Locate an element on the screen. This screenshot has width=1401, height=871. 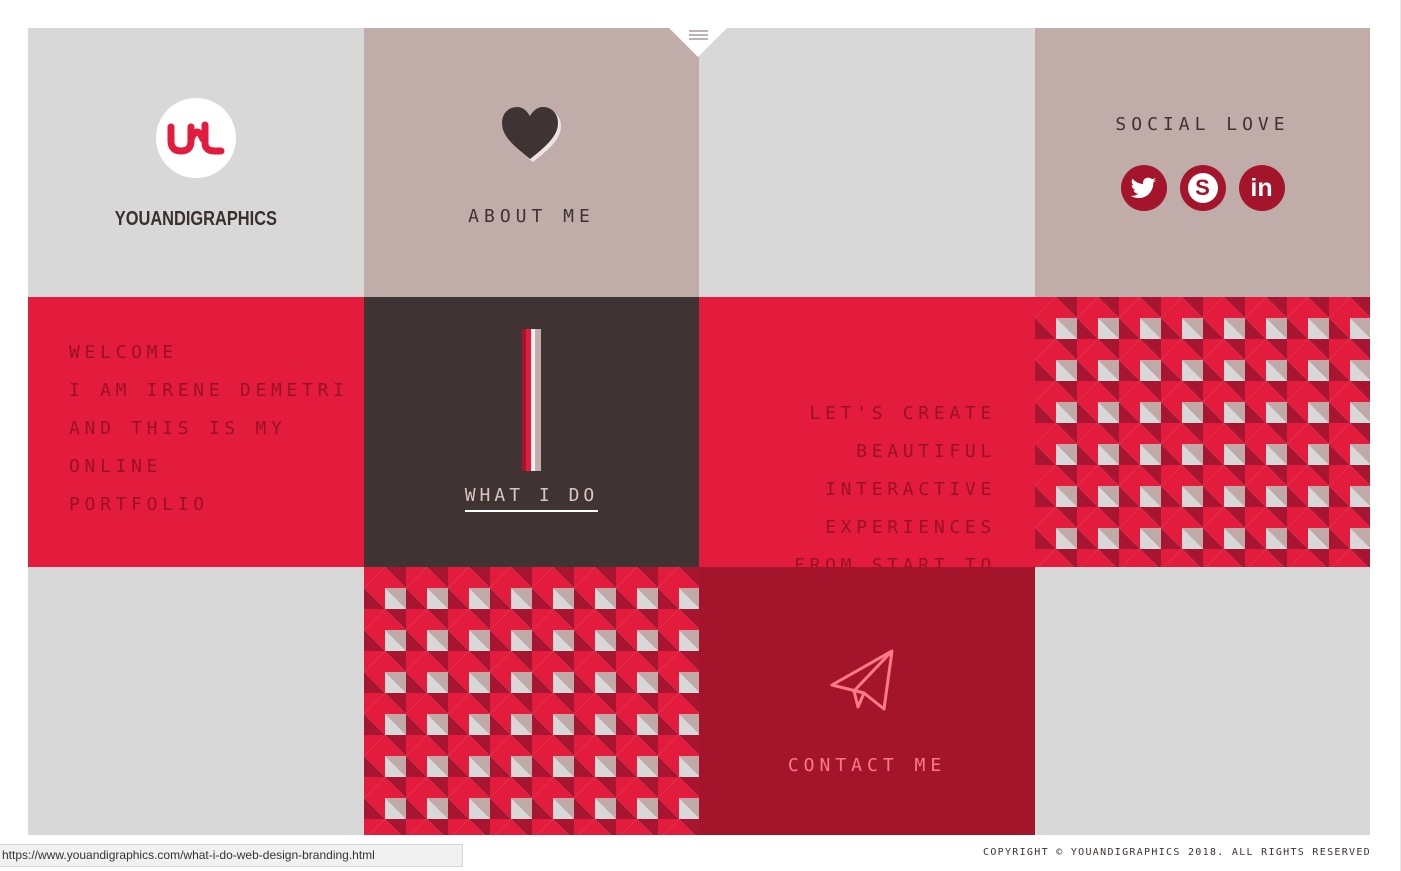
linkedin-icon: in is located at coordinates (1261, 188).